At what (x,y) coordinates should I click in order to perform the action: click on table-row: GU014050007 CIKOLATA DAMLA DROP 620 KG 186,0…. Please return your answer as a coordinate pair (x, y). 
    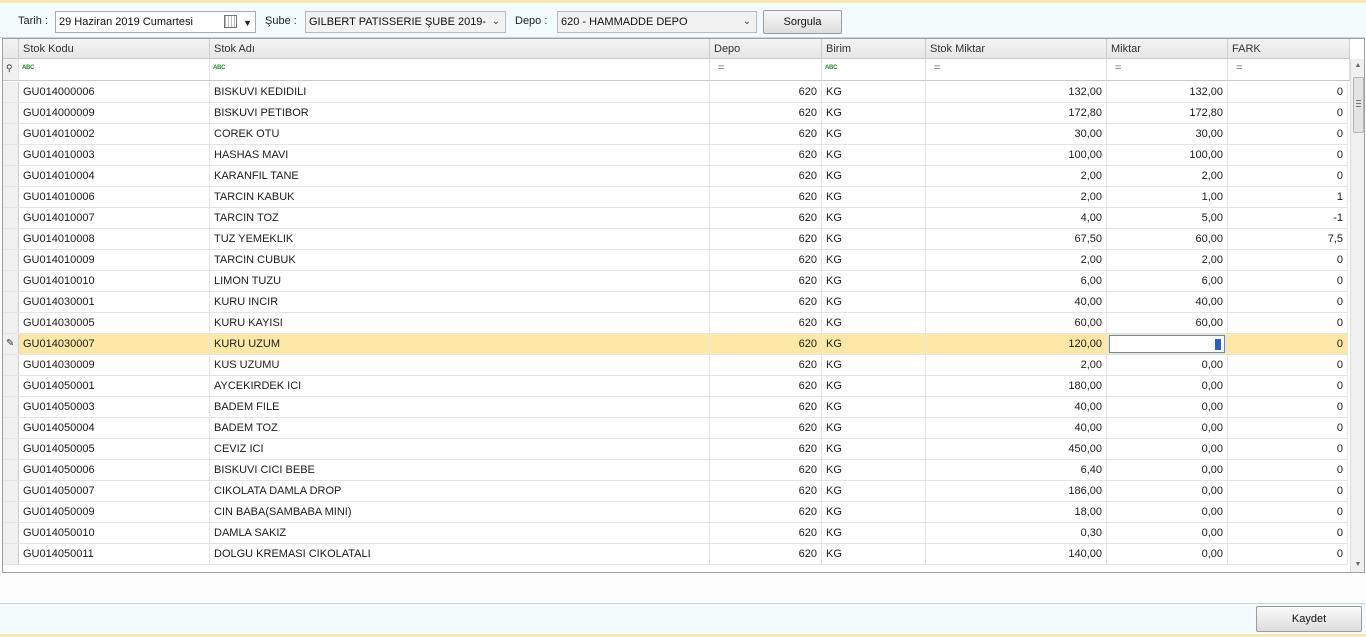
    Looking at the image, I should click on (675, 491).